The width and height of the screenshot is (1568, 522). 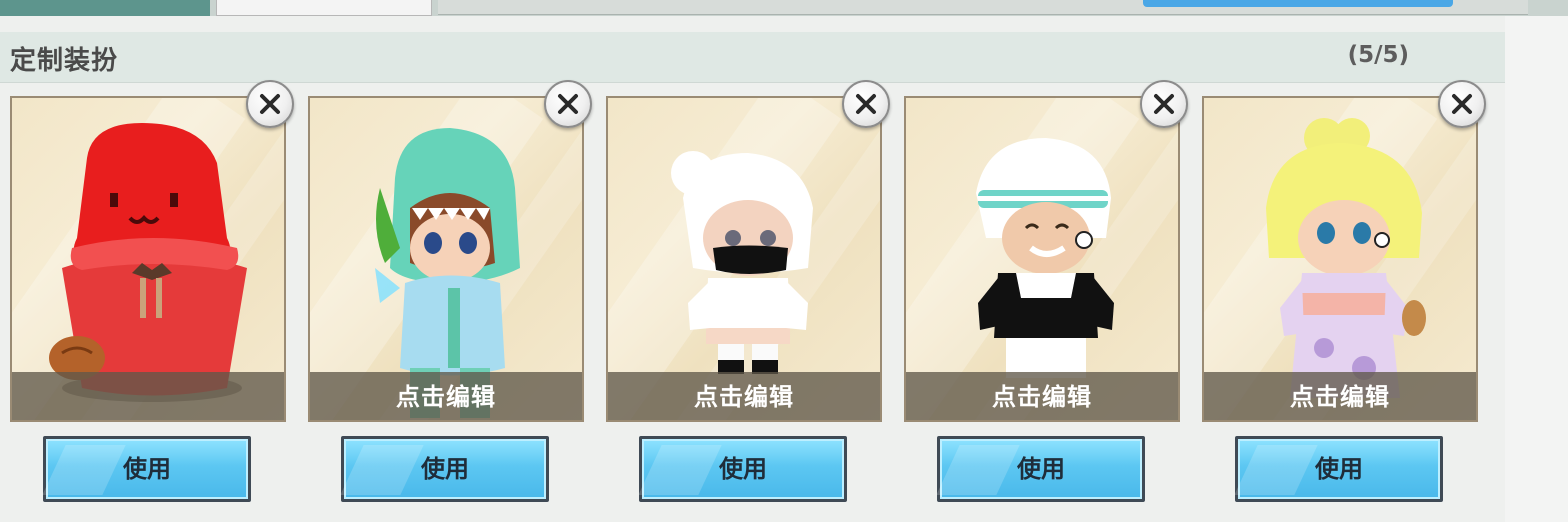 What do you see at coordinates (1536, 269) in the screenshot?
I see `right-gutter` at bounding box center [1536, 269].